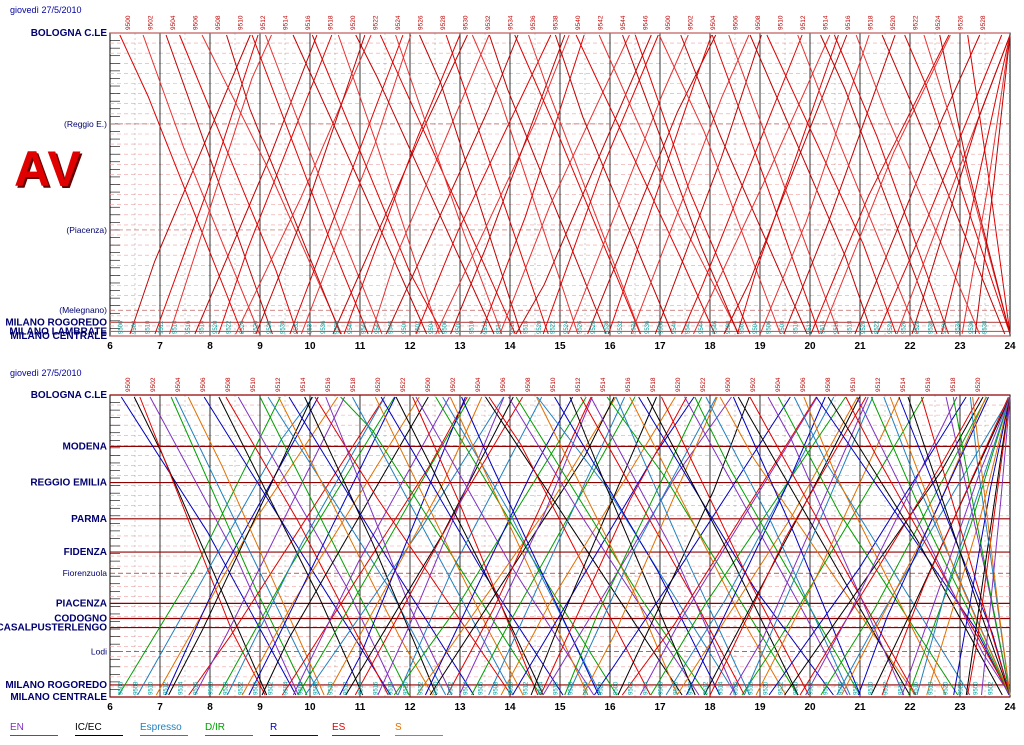 The width and height of the screenshot is (1024, 745). I want to click on chart0-train-number-label-bottom: 9500, so click(405, 327).